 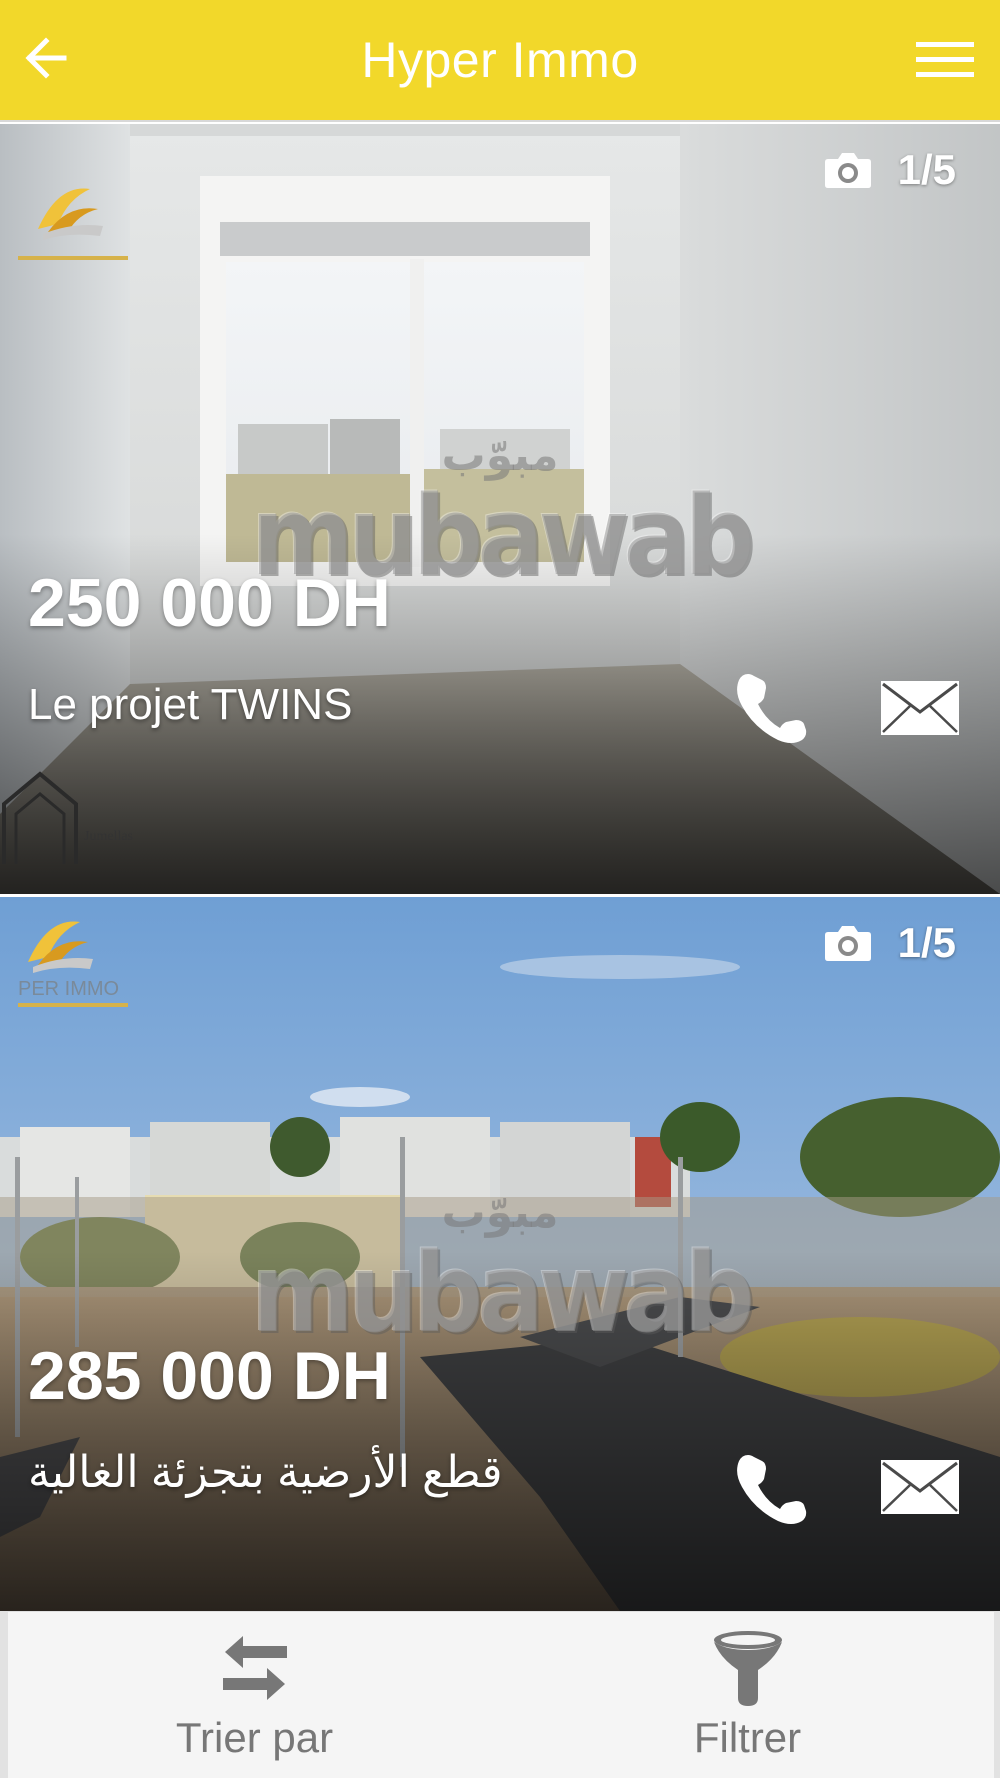 What do you see at coordinates (747, 1737) in the screenshot?
I see `filter-label: Filtrer` at bounding box center [747, 1737].